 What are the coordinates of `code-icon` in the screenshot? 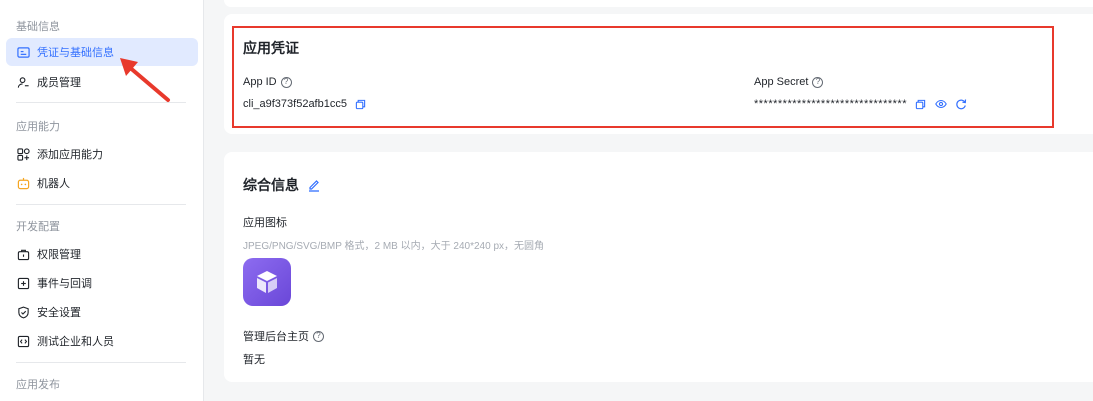 It's located at (23, 341).